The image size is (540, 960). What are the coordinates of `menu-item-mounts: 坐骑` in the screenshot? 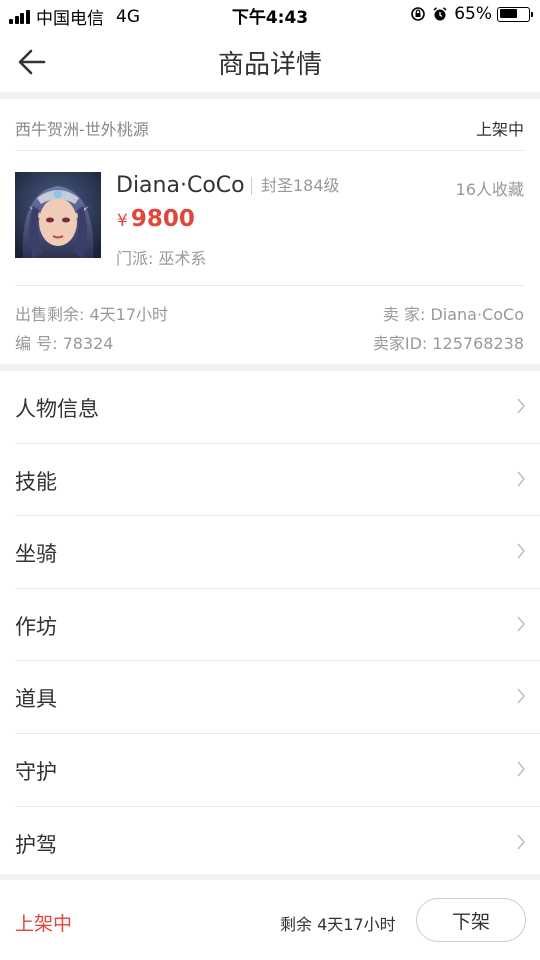 It's located at (270, 552).